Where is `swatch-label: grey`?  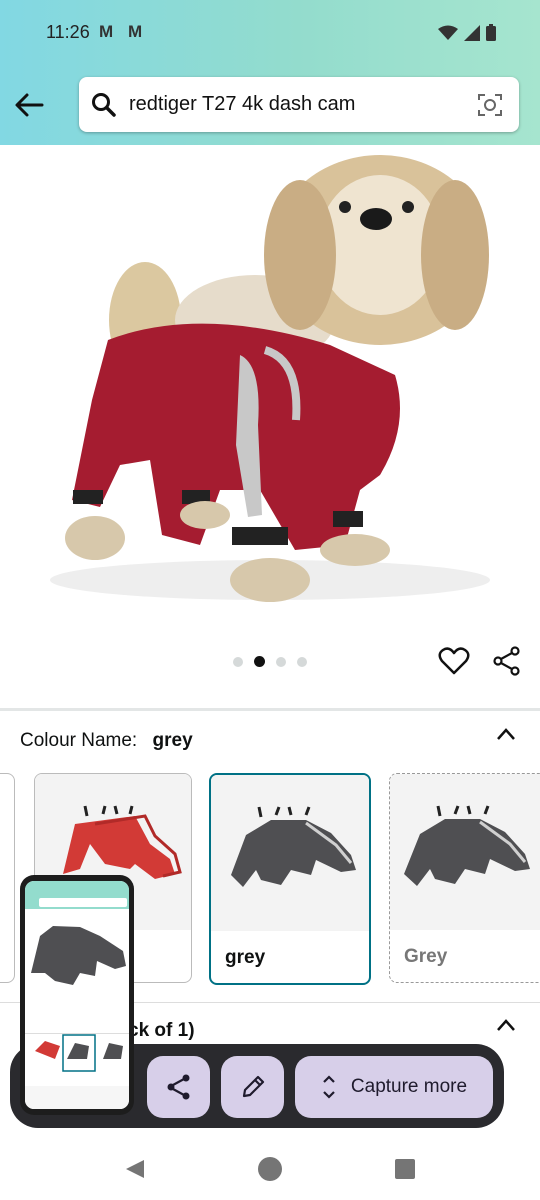
swatch-label: grey is located at coordinates (245, 957).